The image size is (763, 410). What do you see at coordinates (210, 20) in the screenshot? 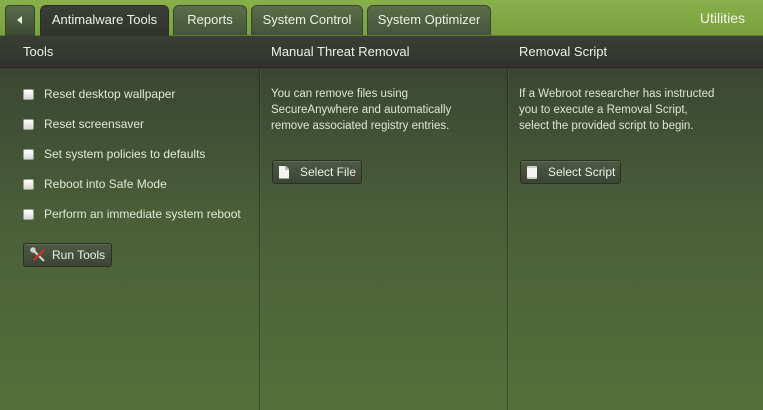
I see `tab-reports: Reports` at bounding box center [210, 20].